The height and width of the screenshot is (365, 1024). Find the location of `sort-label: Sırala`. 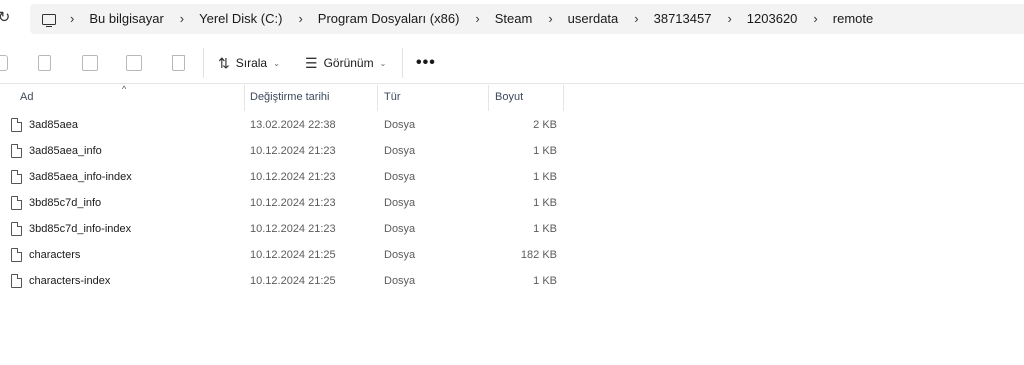

sort-label: Sırala is located at coordinates (251, 63).